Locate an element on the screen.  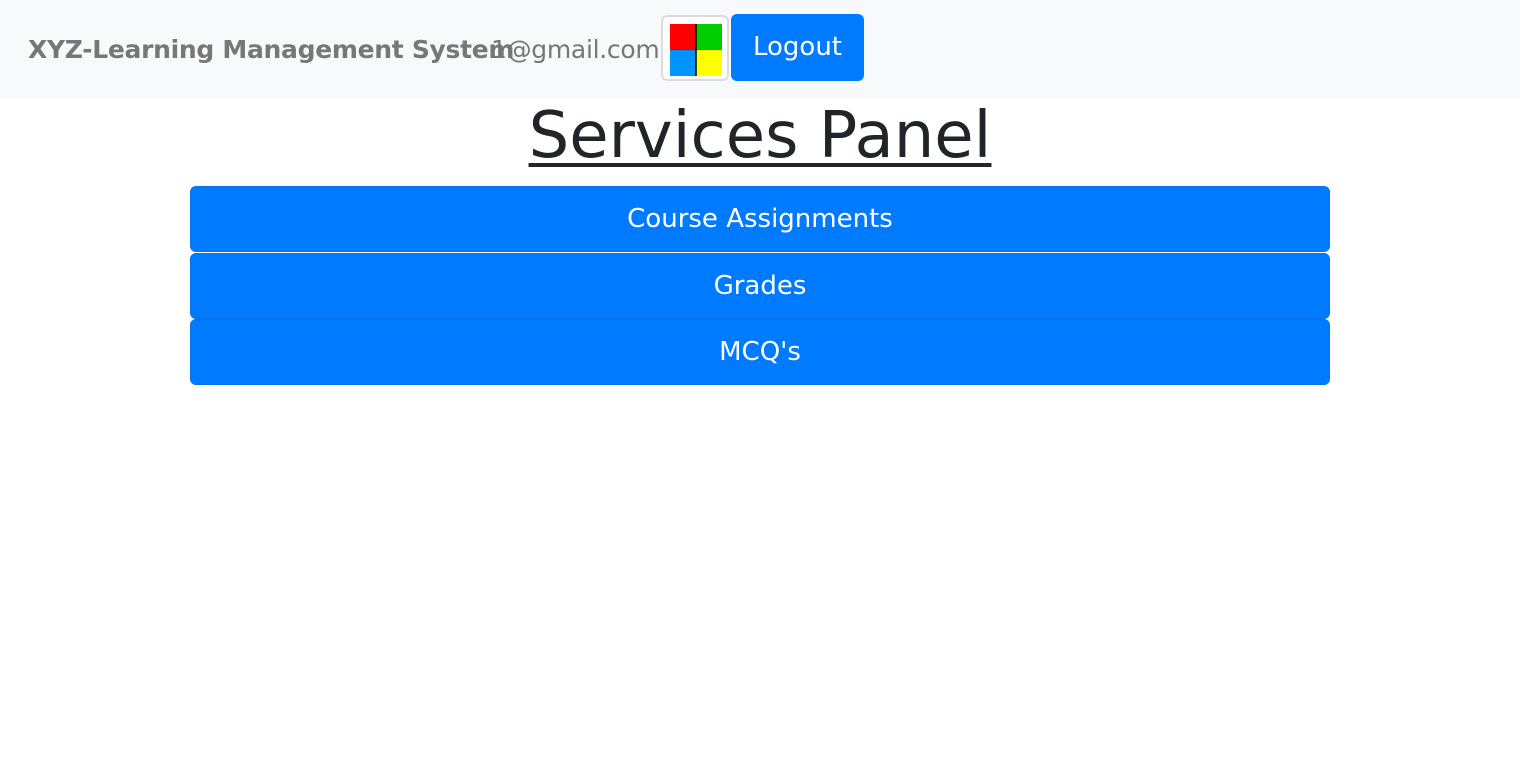
brand-title: XYZ-Learning Management System is located at coordinates (271, 50).